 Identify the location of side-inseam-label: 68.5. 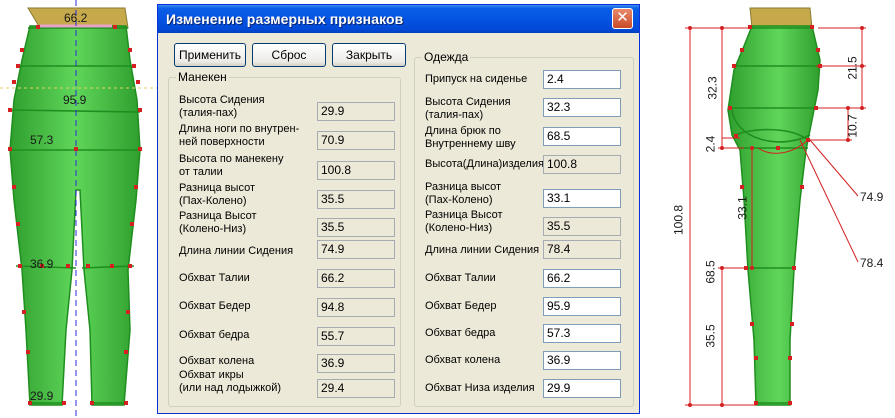
(710, 272).